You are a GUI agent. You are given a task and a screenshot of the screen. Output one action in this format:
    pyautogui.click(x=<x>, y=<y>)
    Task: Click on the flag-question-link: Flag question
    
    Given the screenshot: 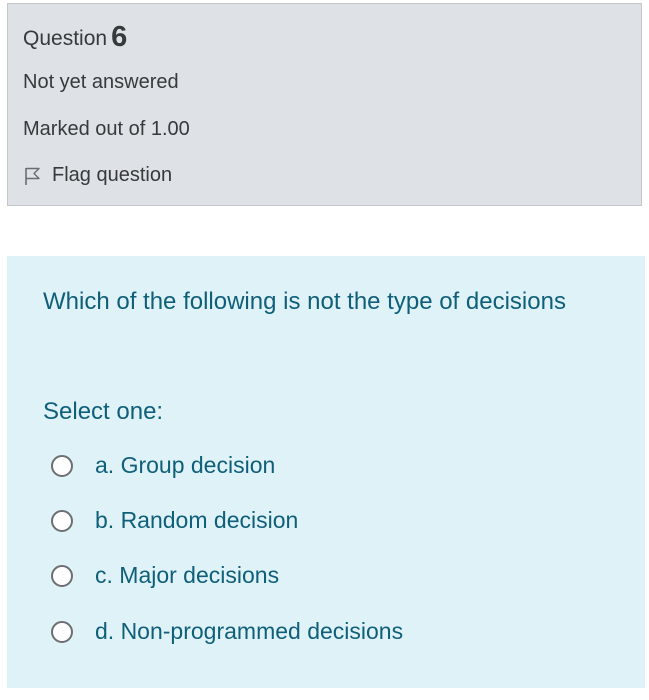 What is the action you would take?
    pyautogui.click(x=97, y=175)
    